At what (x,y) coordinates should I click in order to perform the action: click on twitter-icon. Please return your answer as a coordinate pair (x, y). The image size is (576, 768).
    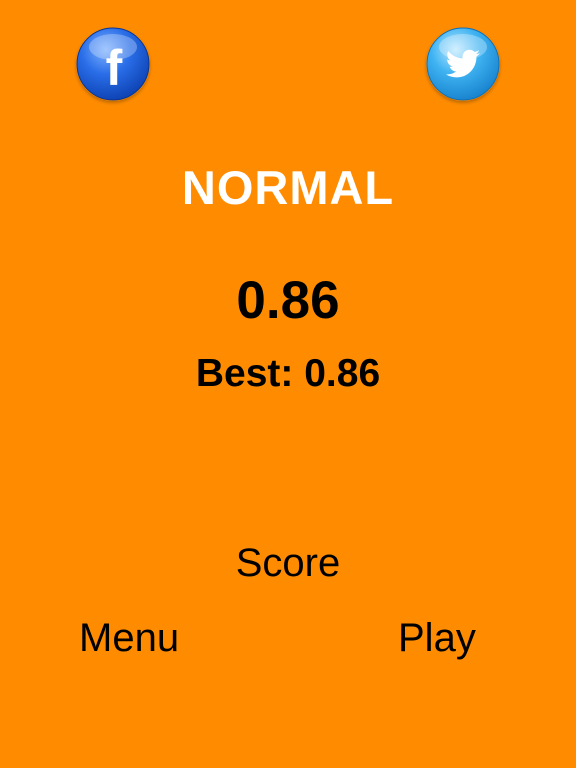
    Looking at the image, I should click on (463, 64).